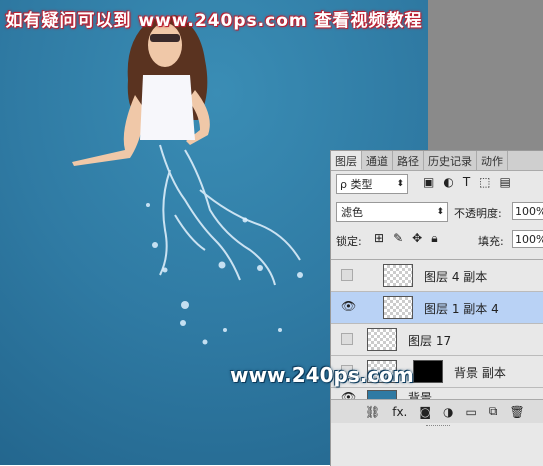  Describe the element at coordinates (428, 371) in the screenshot. I see `layer-mask-thumbnail` at that location.